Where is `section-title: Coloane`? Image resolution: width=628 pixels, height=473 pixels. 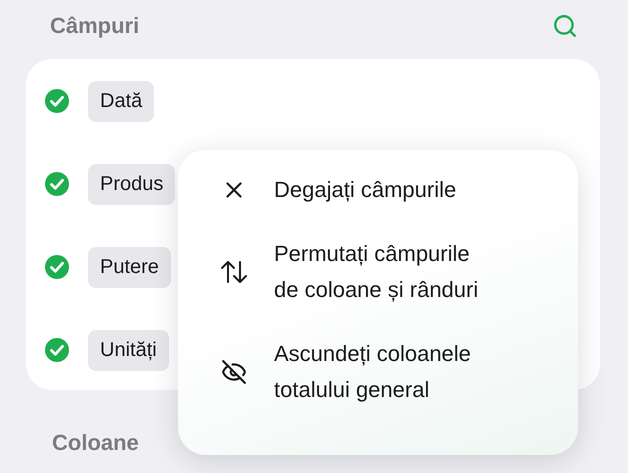 section-title: Coloane is located at coordinates (95, 442).